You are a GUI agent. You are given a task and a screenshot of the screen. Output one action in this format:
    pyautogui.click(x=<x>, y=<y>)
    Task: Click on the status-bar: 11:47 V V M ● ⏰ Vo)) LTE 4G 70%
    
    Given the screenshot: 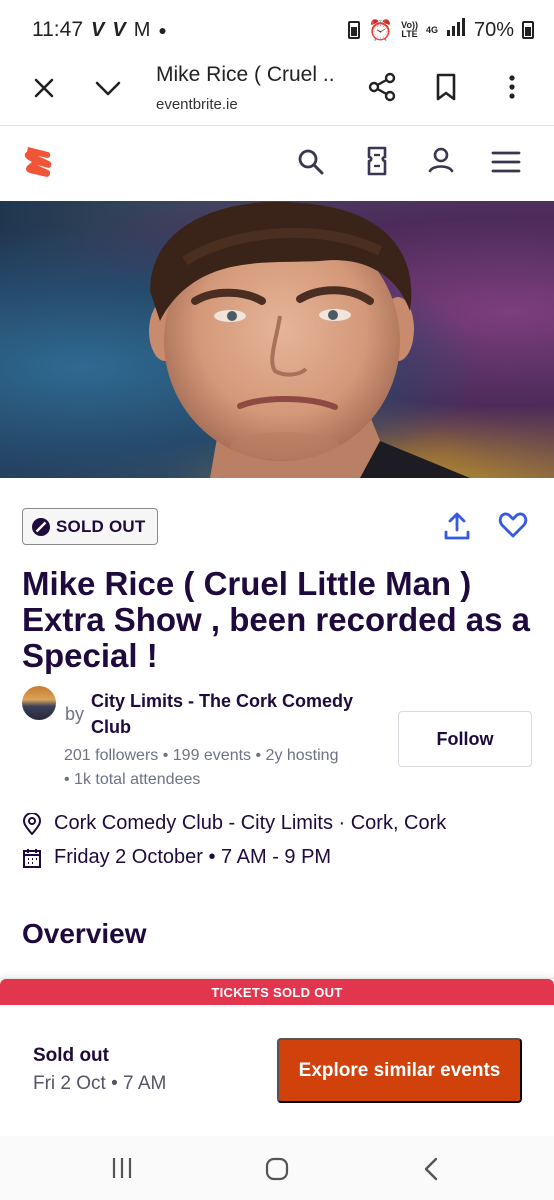 What is the action you would take?
    pyautogui.click(x=277, y=30)
    